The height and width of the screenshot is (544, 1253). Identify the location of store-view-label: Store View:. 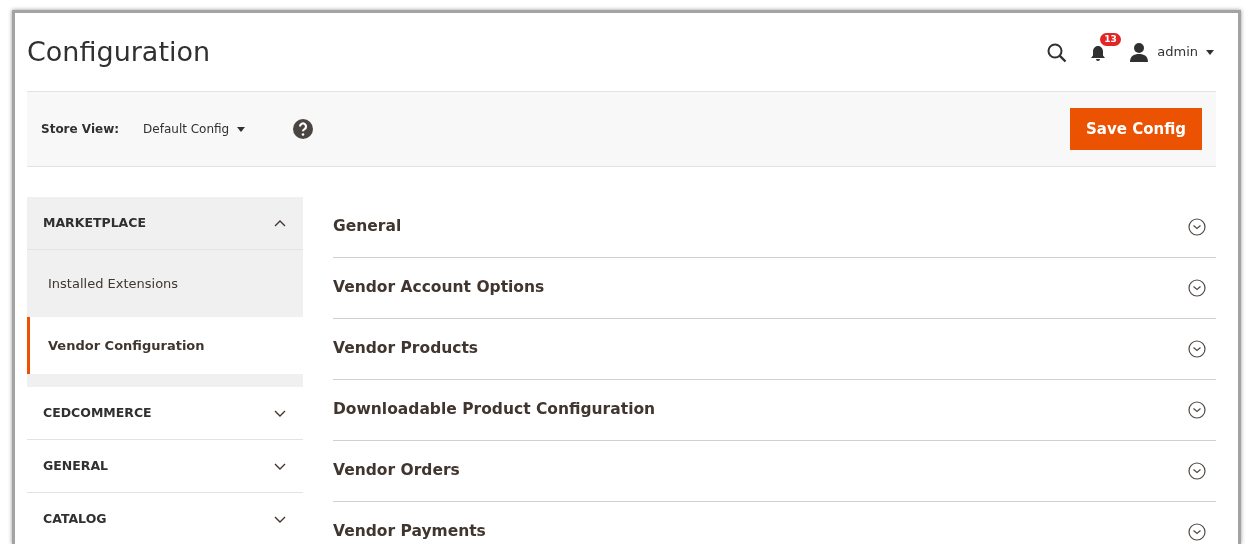
(80, 129).